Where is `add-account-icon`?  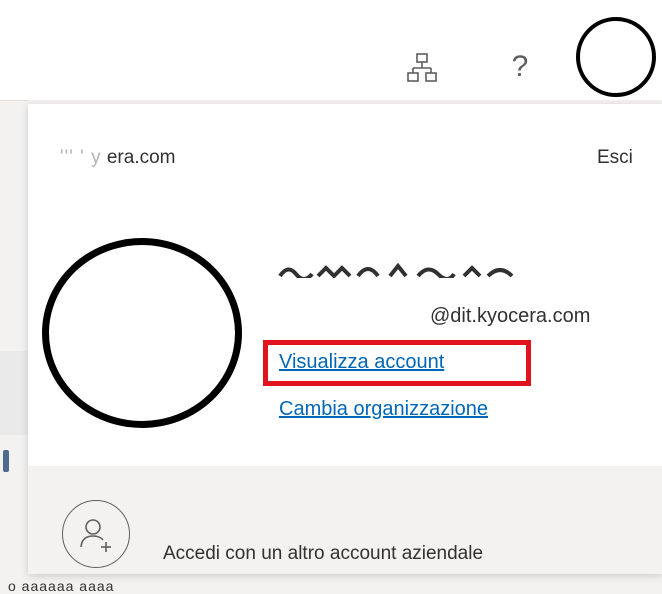
add-account-icon is located at coordinates (96, 534).